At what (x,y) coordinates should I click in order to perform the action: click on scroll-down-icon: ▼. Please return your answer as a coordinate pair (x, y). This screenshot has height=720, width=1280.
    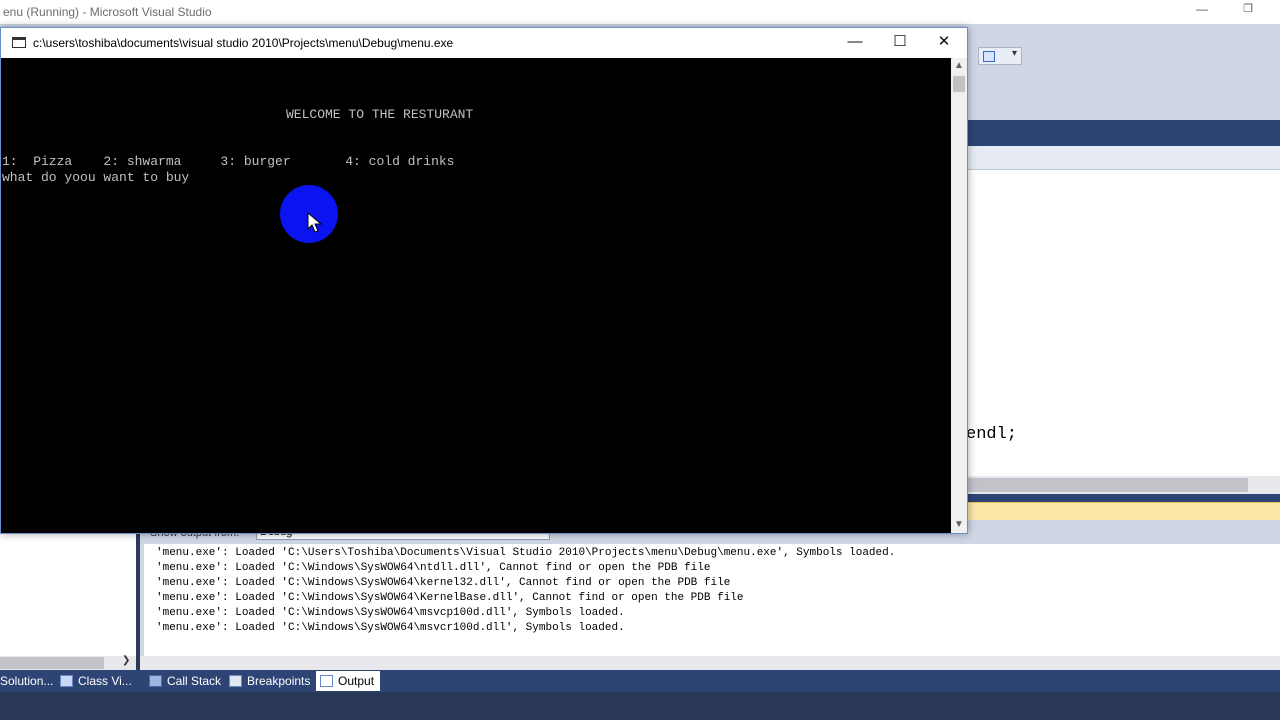
    Looking at the image, I should click on (959, 525).